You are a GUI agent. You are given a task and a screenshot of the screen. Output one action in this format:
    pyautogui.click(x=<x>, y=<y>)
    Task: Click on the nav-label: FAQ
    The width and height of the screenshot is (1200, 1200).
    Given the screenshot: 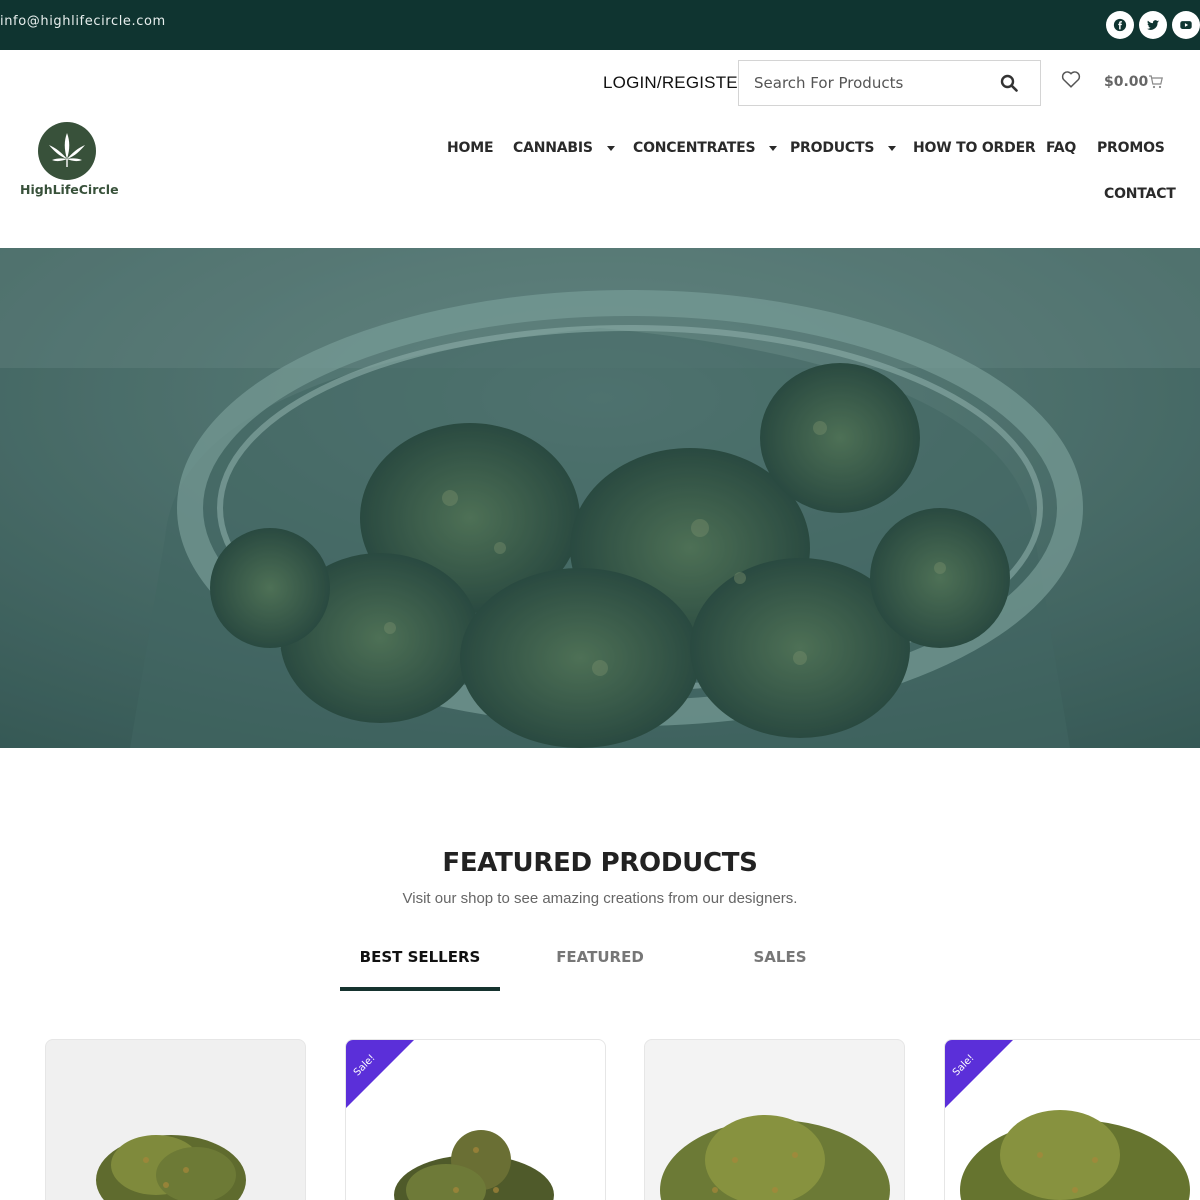 What is the action you would take?
    pyautogui.click(x=1061, y=148)
    